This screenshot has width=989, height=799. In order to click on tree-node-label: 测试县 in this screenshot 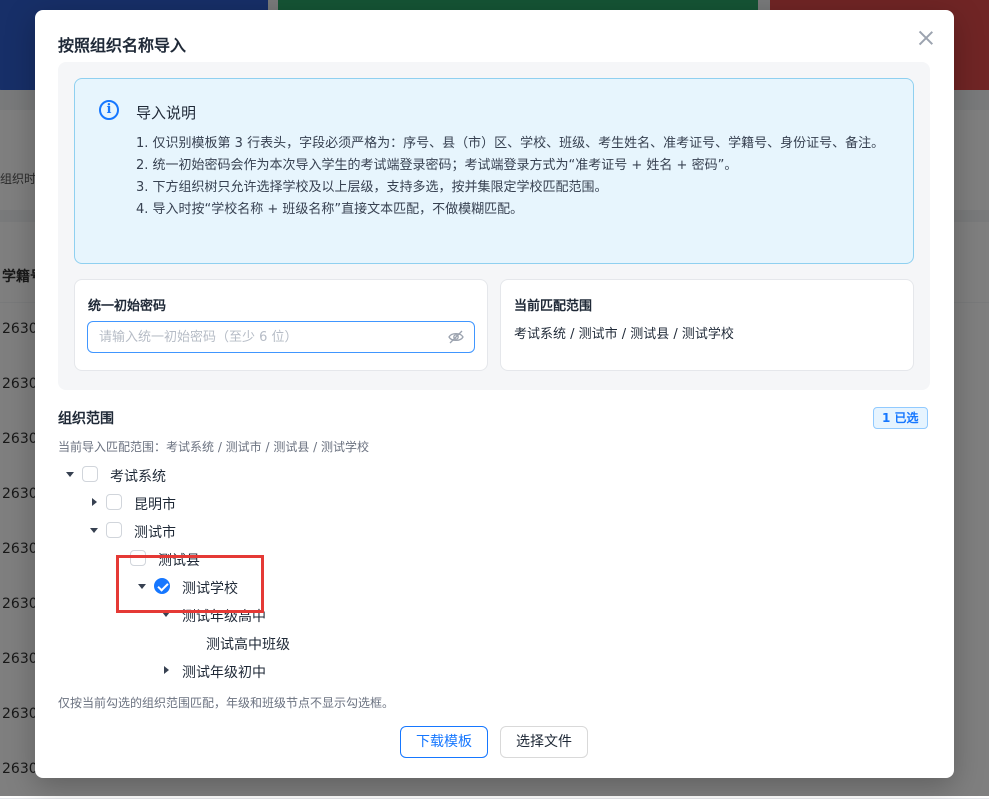, I will do `click(179, 561)`.